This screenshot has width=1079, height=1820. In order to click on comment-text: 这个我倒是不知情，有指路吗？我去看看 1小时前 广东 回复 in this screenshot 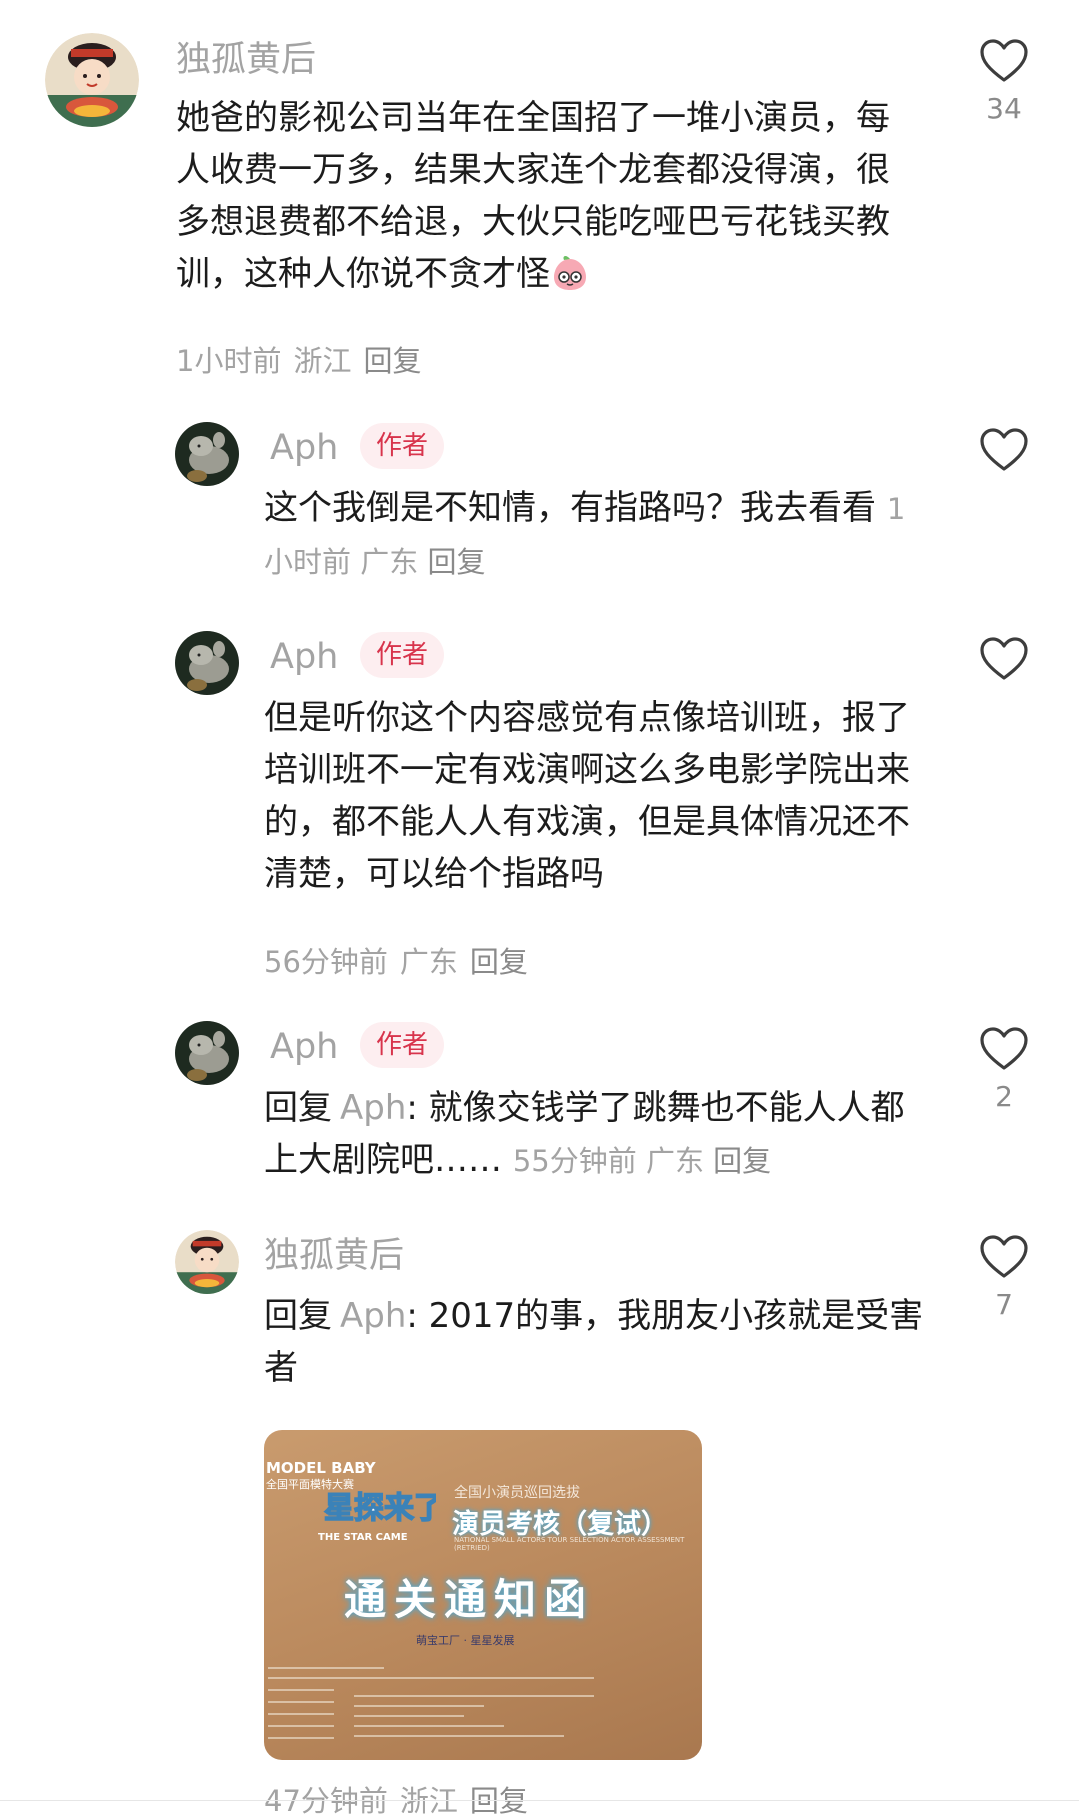, I will do `click(594, 535)`.